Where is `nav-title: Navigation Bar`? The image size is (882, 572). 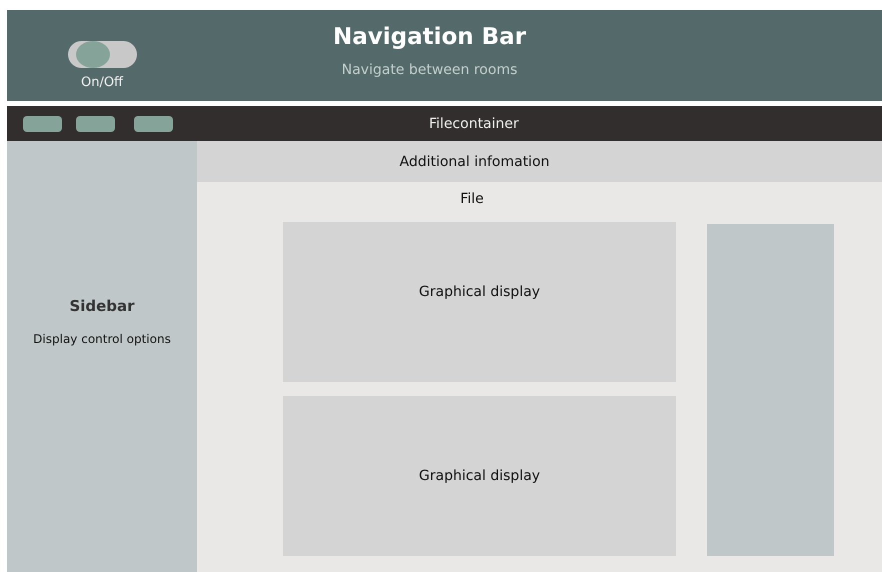 nav-title: Navigation Bar is located at coordinates (429, 37).